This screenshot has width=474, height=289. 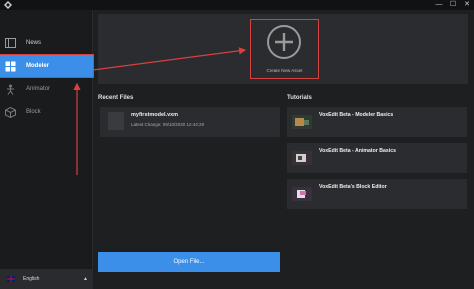 What do you see at coordinates (299, 98) in the screenshot?
I see `tutorials-heading: Tutorials` at bounding box center [299, 98].